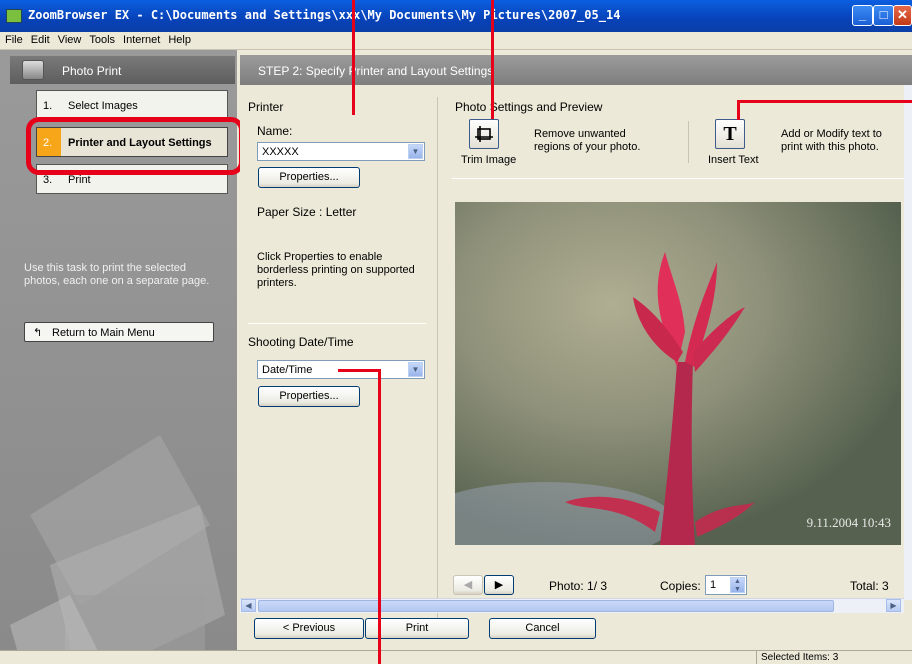 The width and height of the screenshot is (912, 664). I want to click on return-label: Return to Main Menu, so click(103, 333).